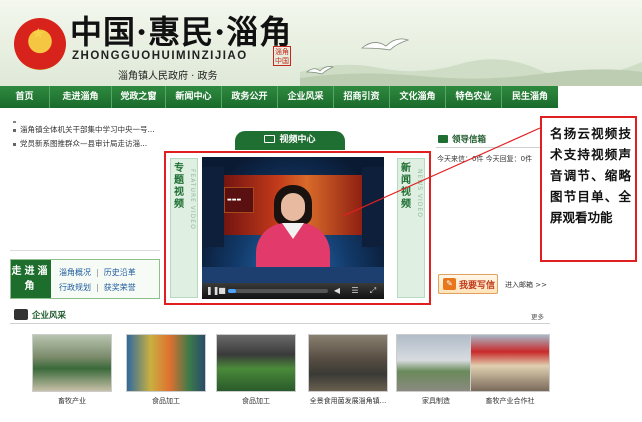 The width and height of the screenshot is (642, 422). I want to click on stop-icon: ■, so click(222, 291).